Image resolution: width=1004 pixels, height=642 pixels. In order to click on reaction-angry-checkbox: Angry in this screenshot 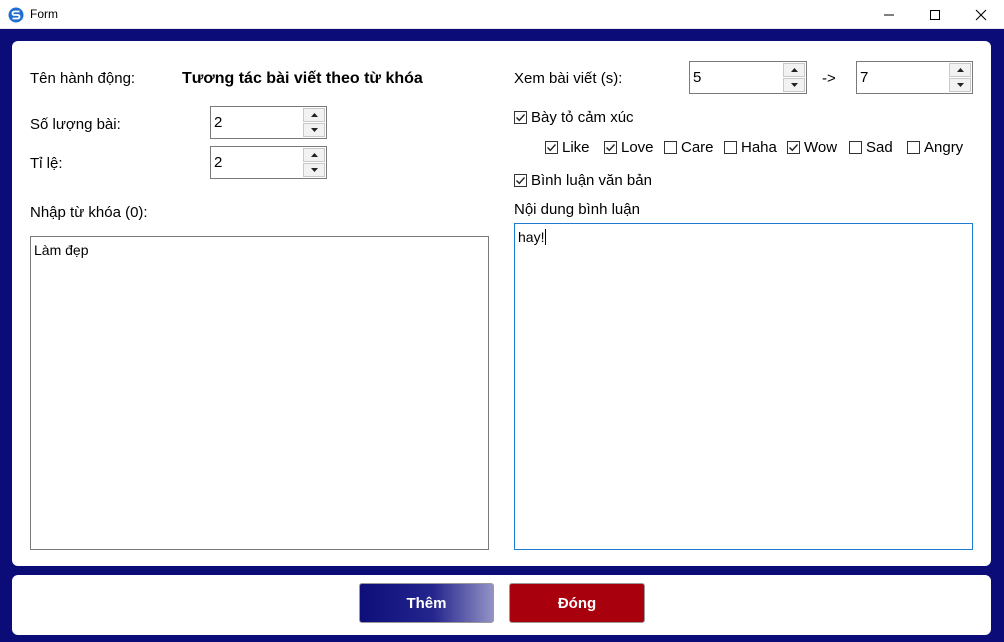, I will do `click(935, 147)`.